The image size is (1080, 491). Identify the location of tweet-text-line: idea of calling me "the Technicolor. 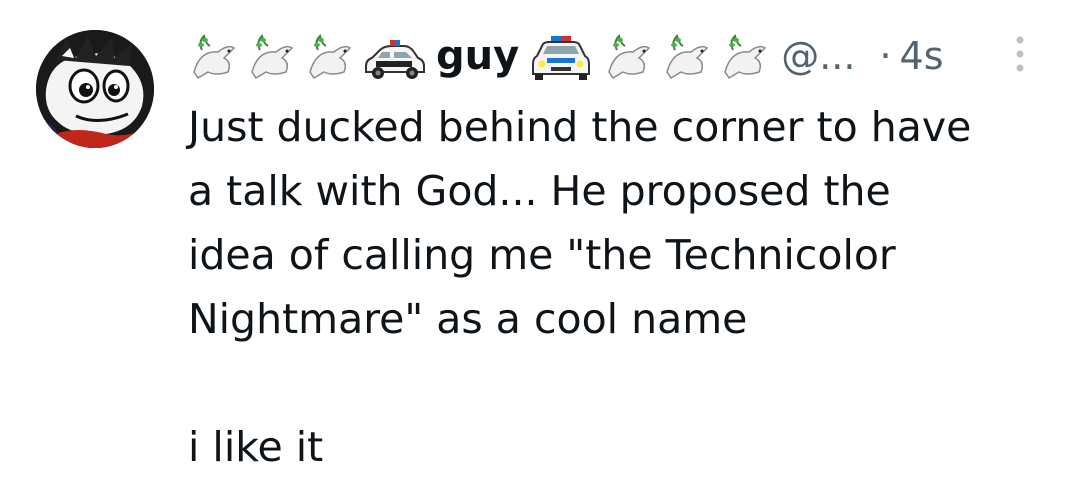
(542, 255).